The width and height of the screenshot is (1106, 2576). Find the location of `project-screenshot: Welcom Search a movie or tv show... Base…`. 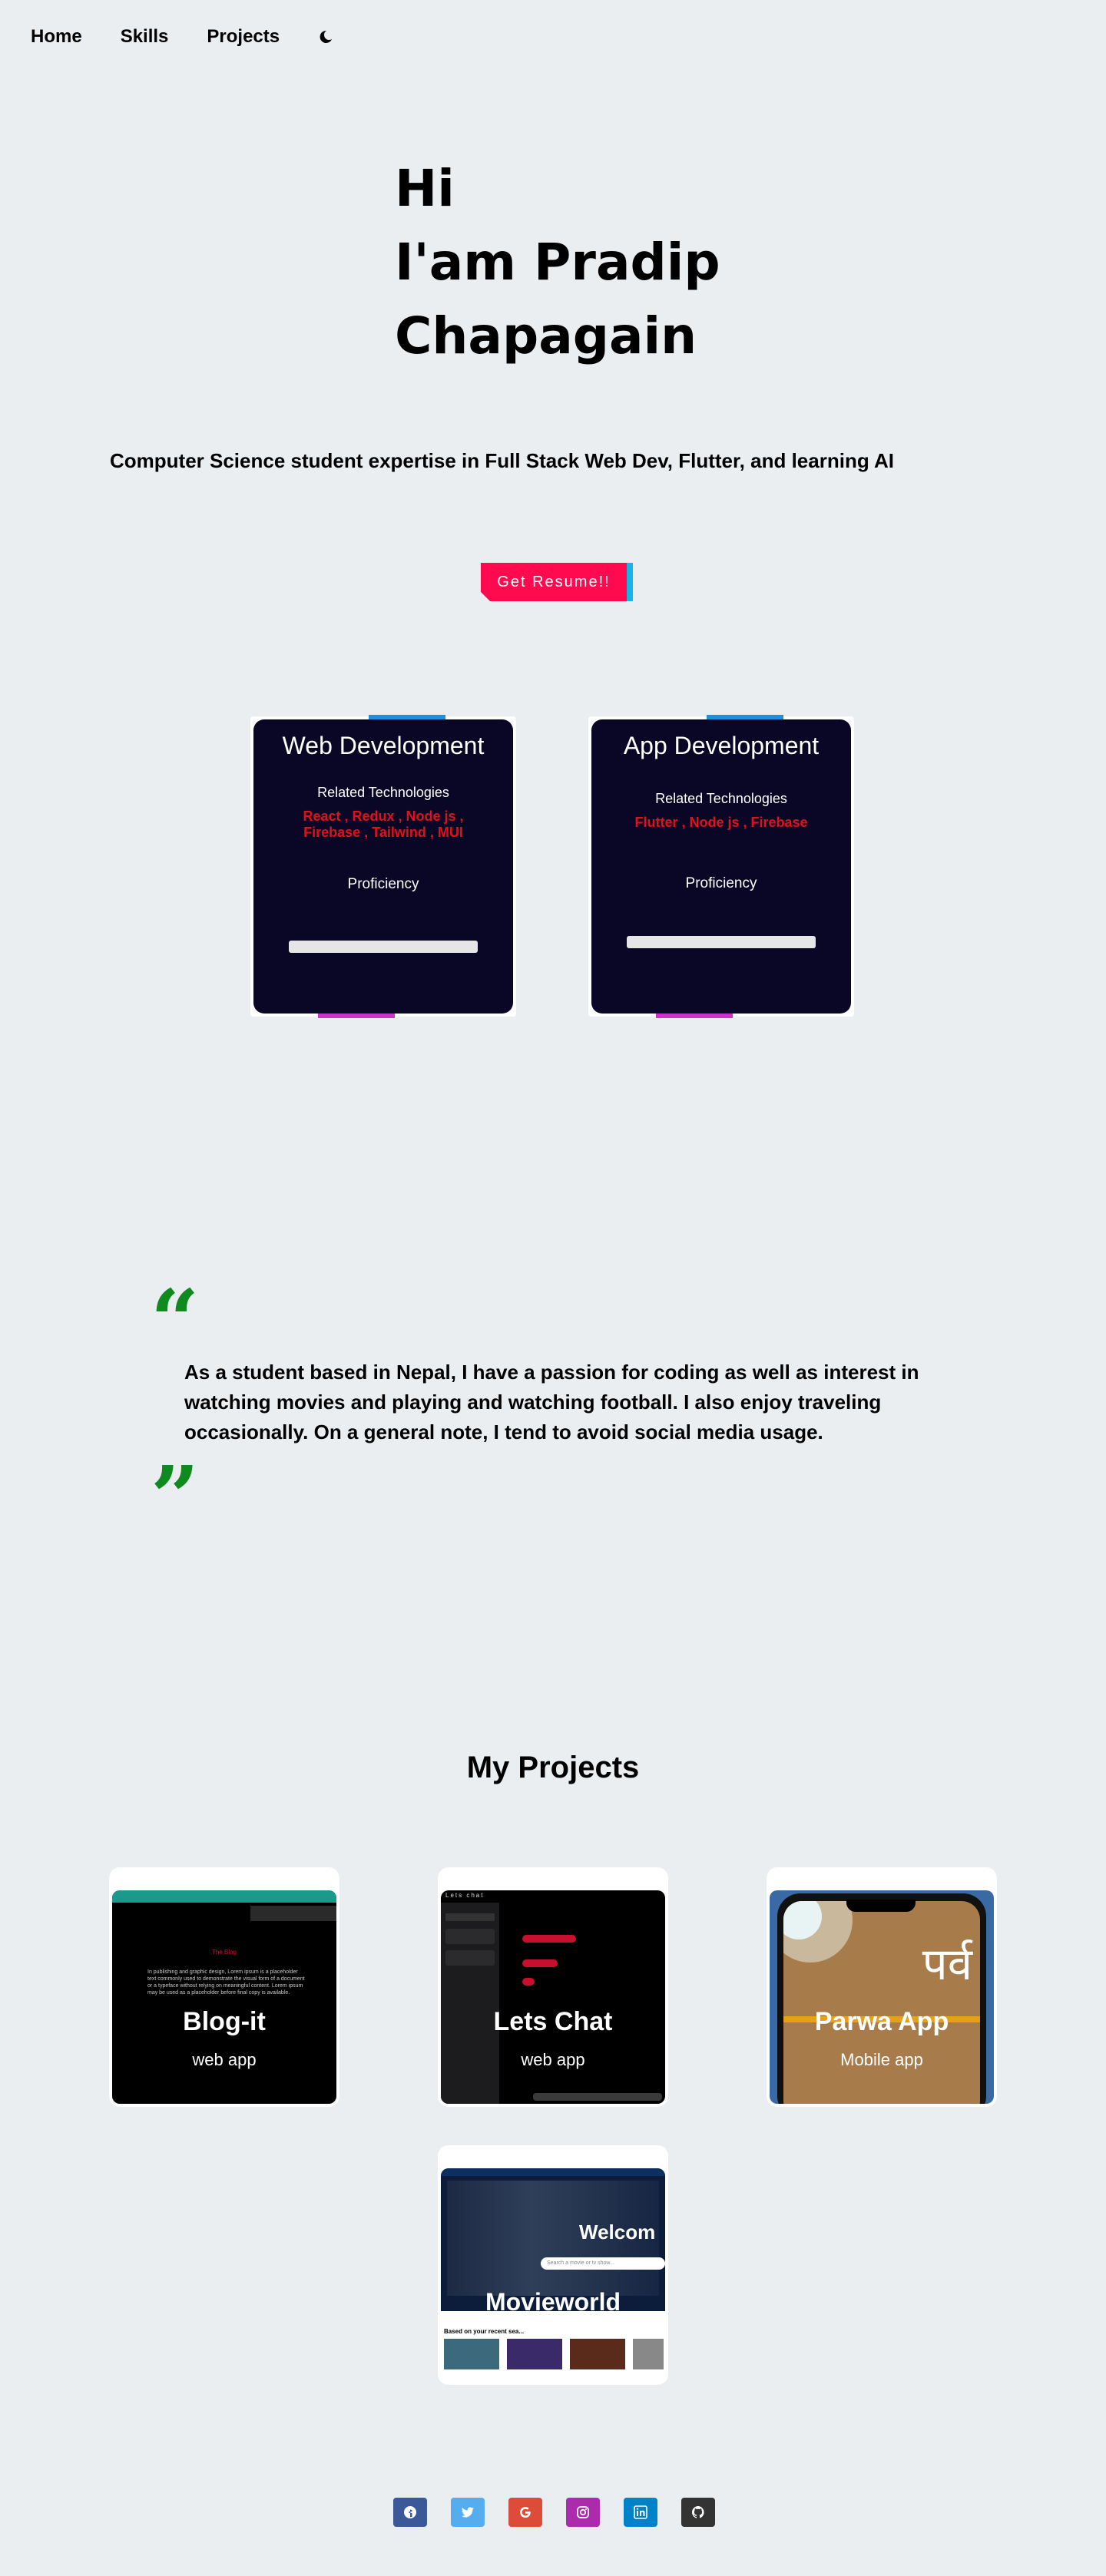

project-screenshot: Welcom Search a movie or tv show... Base… is located at coordinates (553, 2275).